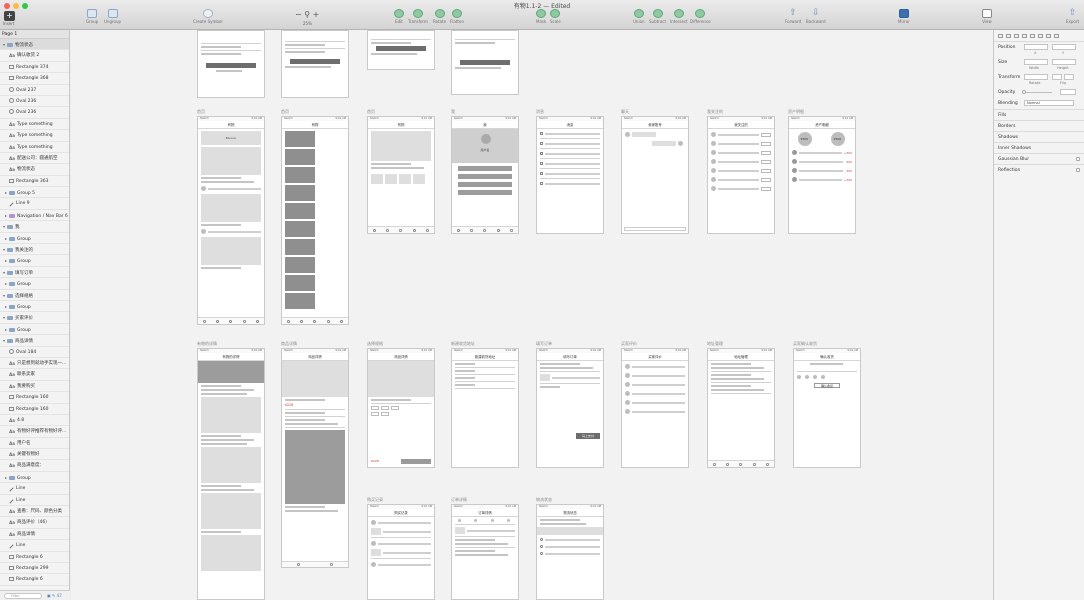  What do you see at coordinates (34, 295) in the screenshot?
I see `layer-row: ▾ 选择规格` at bounding box center [34, 295].